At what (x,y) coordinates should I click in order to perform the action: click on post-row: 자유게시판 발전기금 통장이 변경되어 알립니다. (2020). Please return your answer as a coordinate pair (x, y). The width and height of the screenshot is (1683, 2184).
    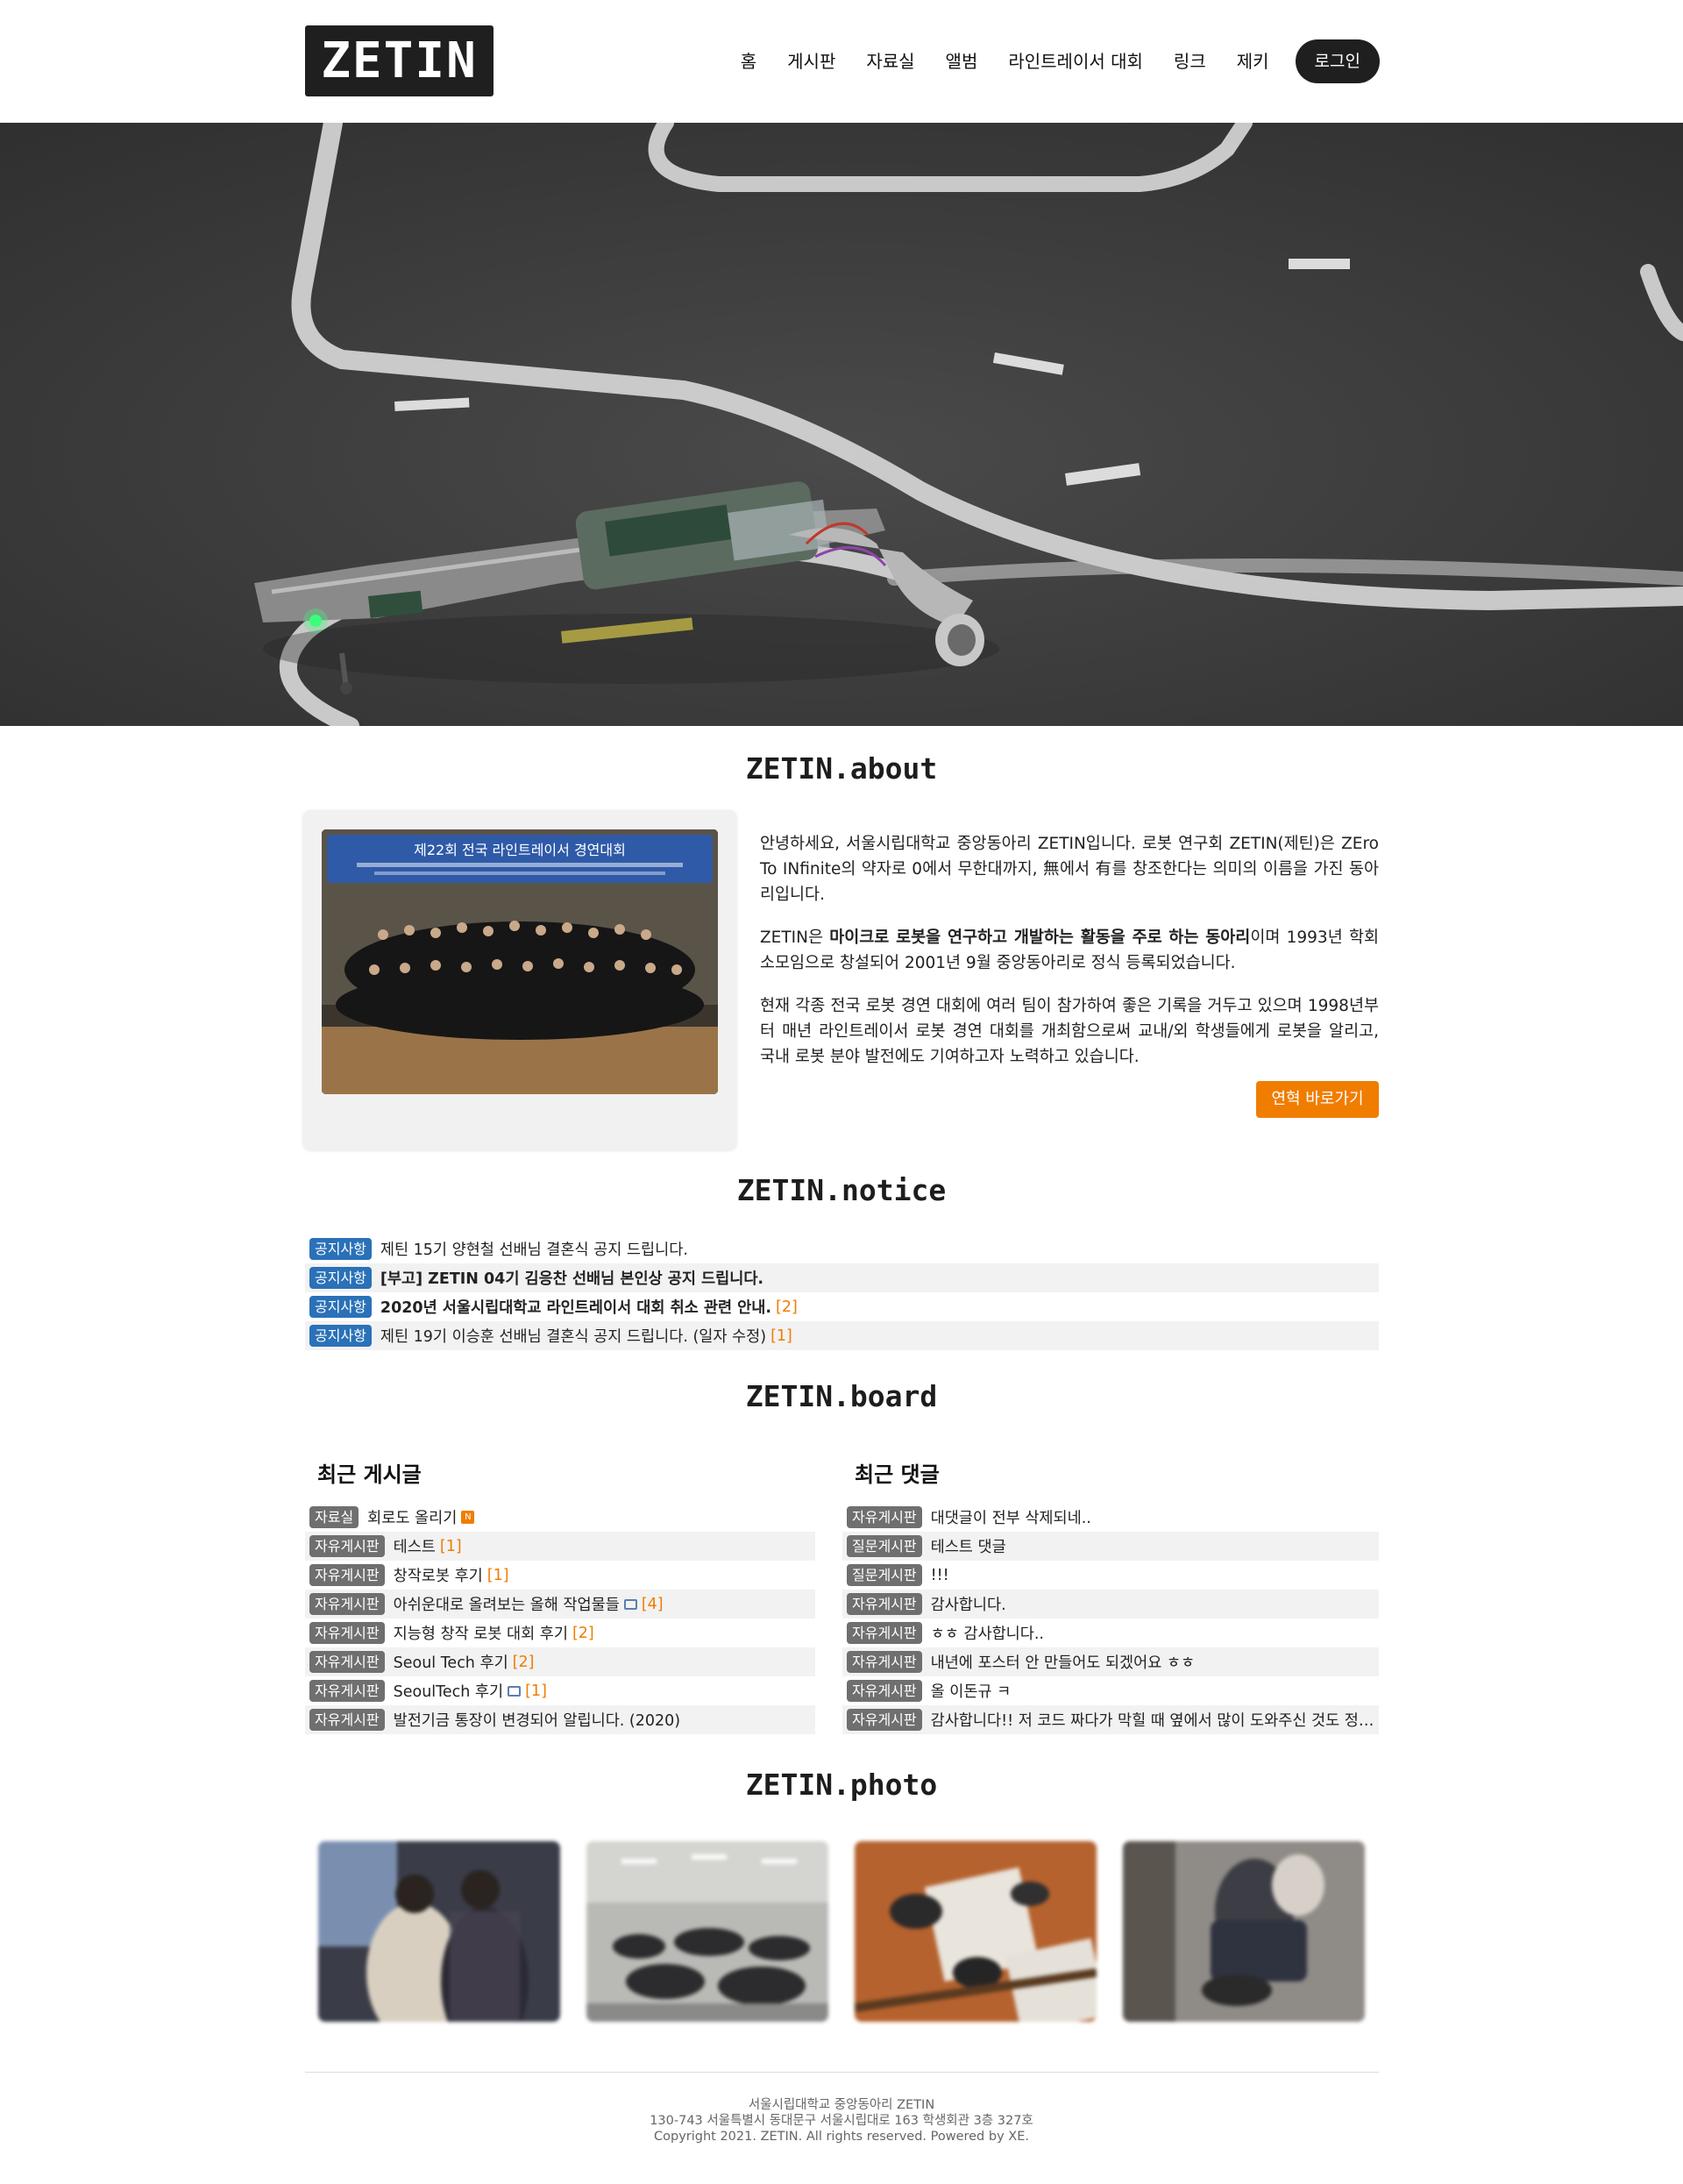
    Looking at the image, I should click on (560, 1719).